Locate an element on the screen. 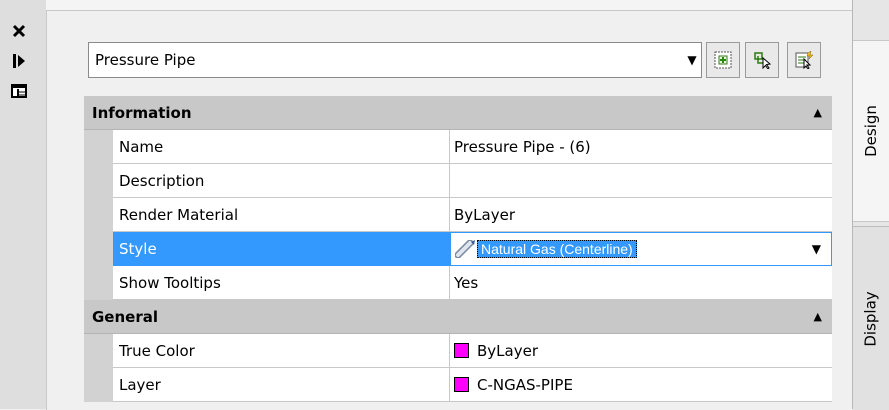 The image size is (889, 410). object-type-select: Pressure Pipe ▼ is located at coordinates (395, 60).